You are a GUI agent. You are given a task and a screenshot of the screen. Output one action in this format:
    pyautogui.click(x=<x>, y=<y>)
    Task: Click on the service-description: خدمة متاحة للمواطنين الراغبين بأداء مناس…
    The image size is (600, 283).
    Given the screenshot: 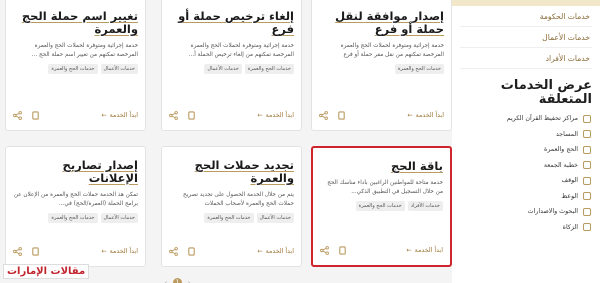 What is the action you would take?
    pyautogui.click(x=385, y=187)
    